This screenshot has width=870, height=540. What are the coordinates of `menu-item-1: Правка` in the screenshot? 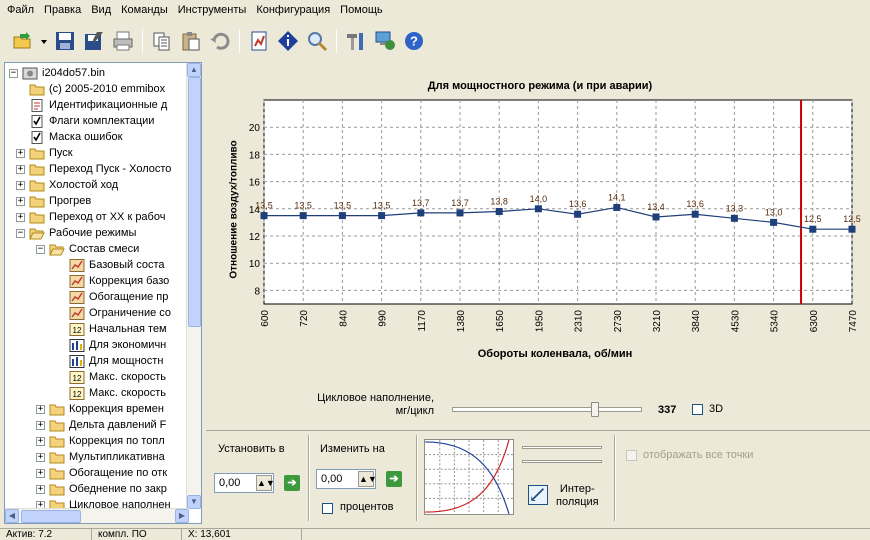 It's located at (62, 10).